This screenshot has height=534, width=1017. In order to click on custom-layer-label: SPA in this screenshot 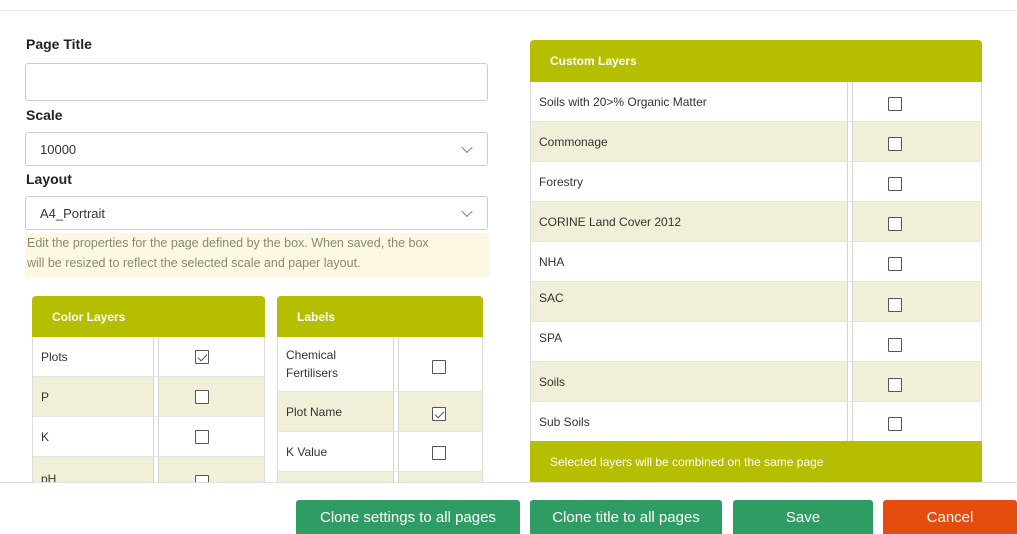, I will do `click(551, 338)`.